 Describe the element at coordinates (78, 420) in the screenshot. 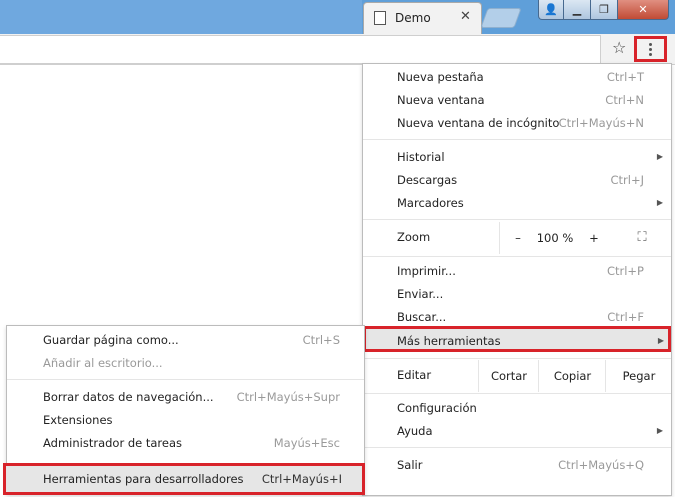

I see `submenu-item-label: Extensiones` at that location.